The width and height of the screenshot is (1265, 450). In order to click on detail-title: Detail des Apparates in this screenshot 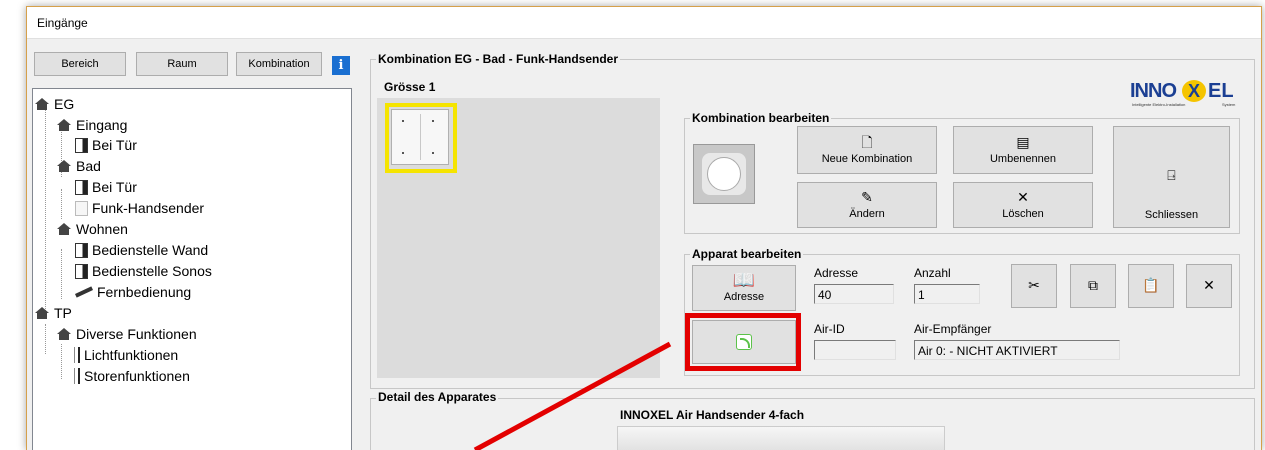, I will do `click(437, 397)`.